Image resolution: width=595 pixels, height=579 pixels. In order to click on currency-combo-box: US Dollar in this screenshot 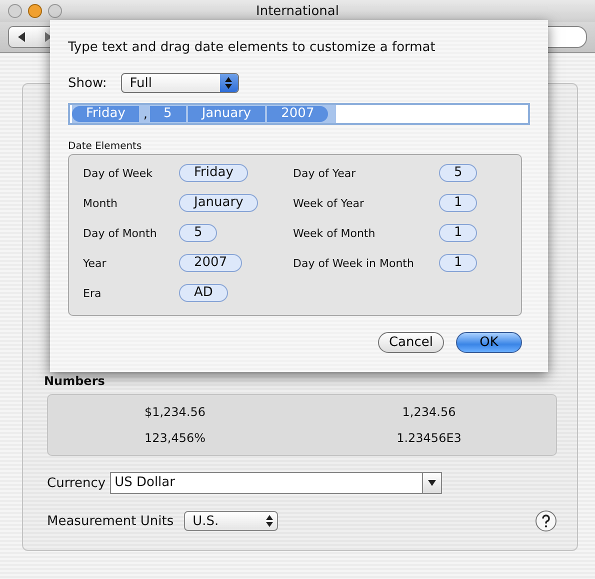, I will do `click(276, 483)`.